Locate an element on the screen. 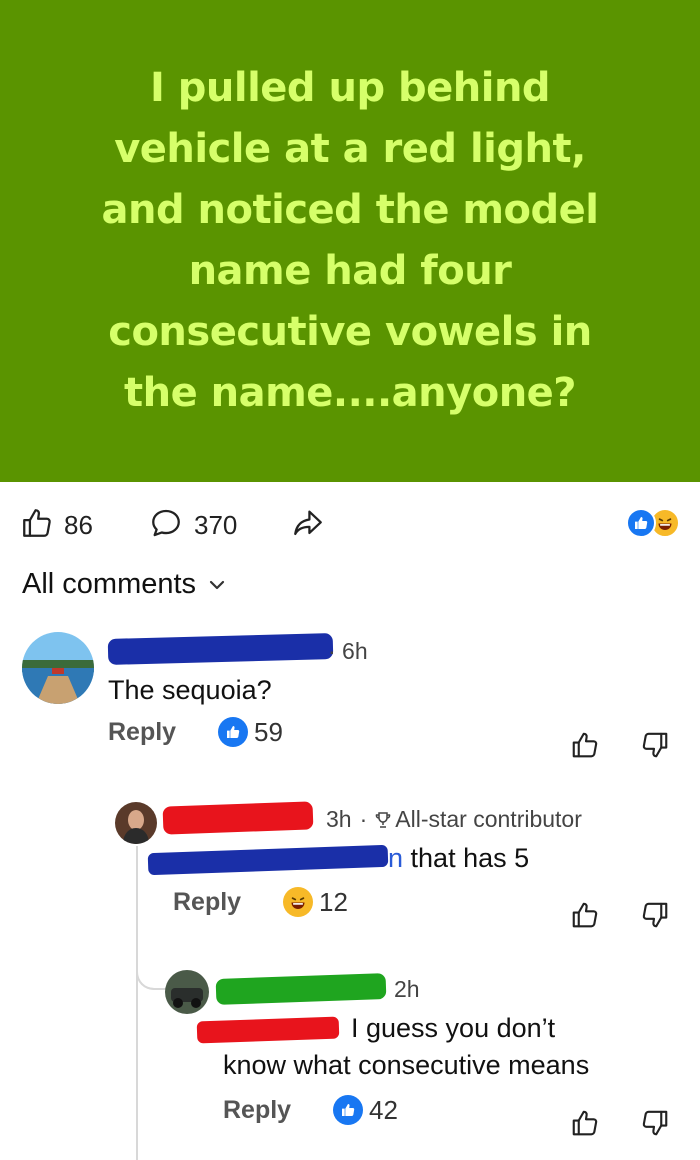 This screenshot has height=1160, width=700. comment-time: · 6h is located at coordinates (348, 651).